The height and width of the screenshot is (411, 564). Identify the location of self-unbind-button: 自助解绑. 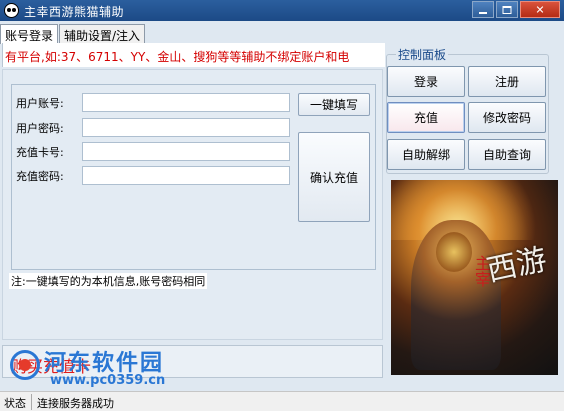
(426, 154).